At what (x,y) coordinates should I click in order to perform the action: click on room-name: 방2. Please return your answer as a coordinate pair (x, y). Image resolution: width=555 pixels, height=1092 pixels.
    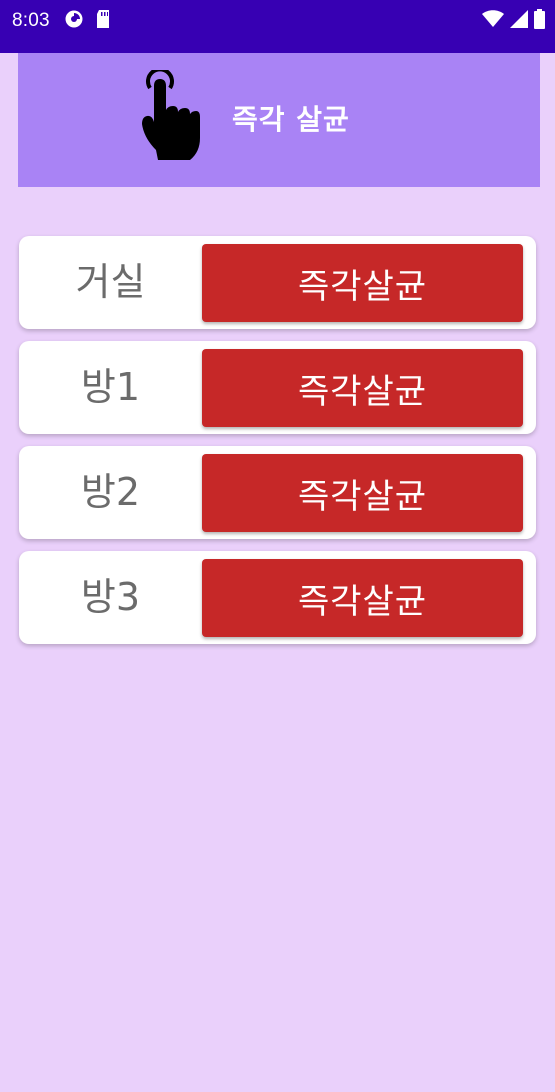
    Looking at the image, I should click on (110, 492).